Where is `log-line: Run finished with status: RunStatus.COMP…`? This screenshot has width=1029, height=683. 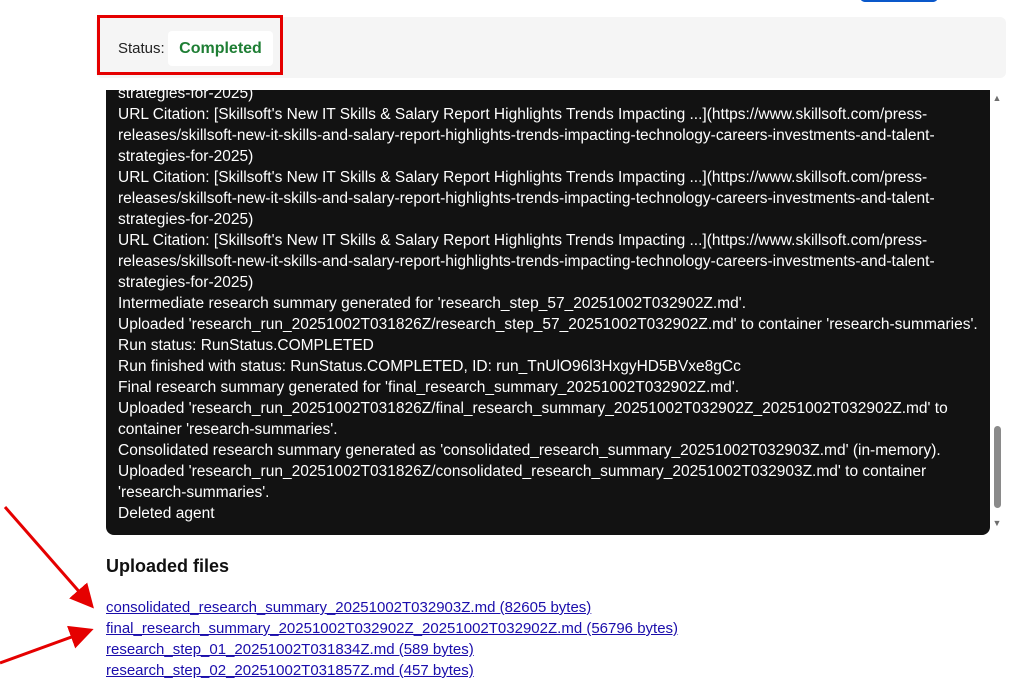 log-line: Run finished with status: RunStatus.COMP… is located at coordinates (429, 366).